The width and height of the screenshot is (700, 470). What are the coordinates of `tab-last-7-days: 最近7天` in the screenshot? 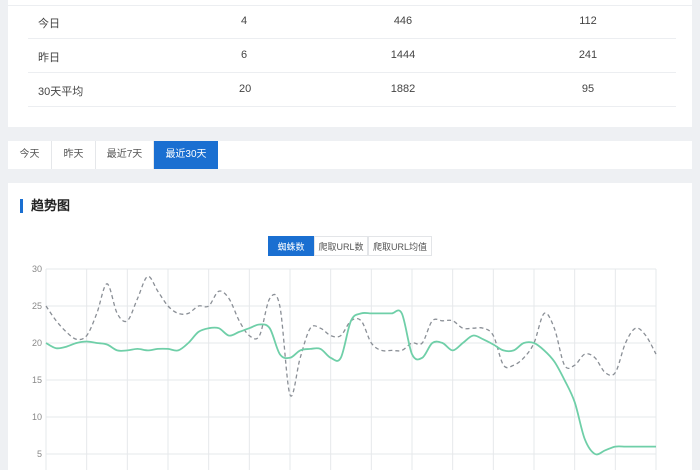 It's located at (125, 155).